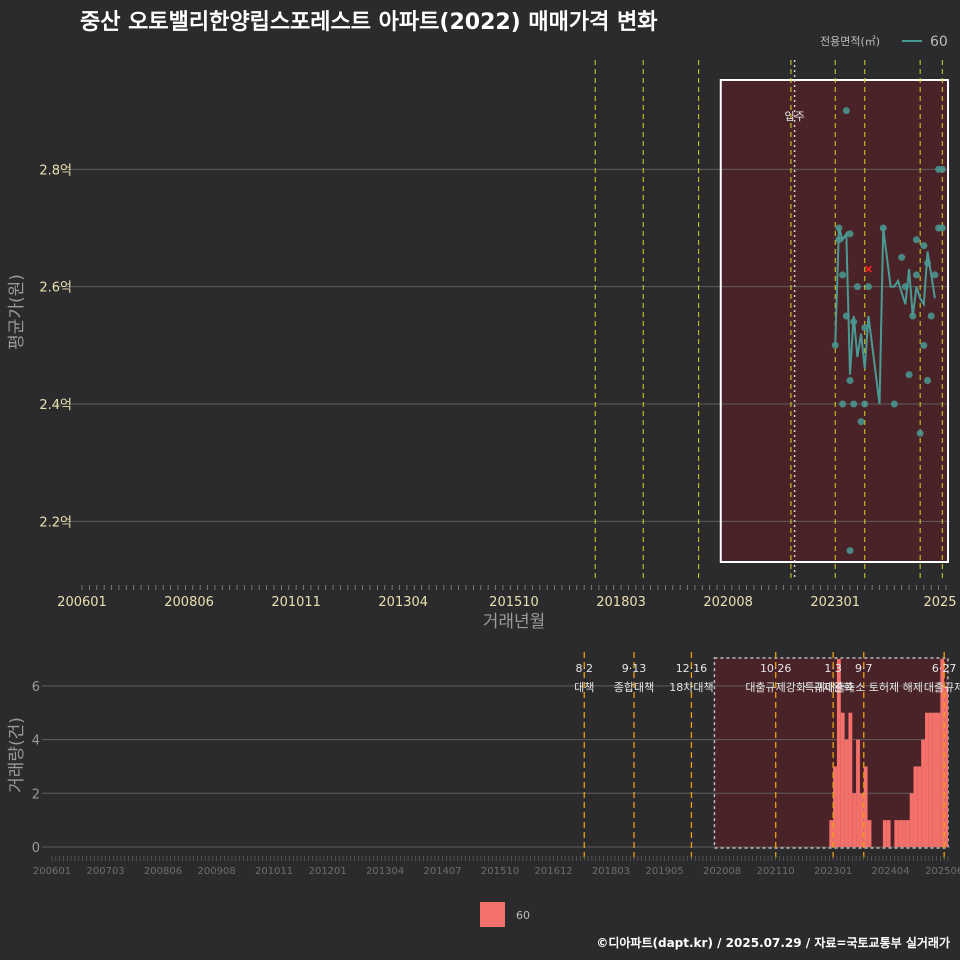 The image size is (960, 960). I want to click on volume-y-tick: 2, so click(36, 794).